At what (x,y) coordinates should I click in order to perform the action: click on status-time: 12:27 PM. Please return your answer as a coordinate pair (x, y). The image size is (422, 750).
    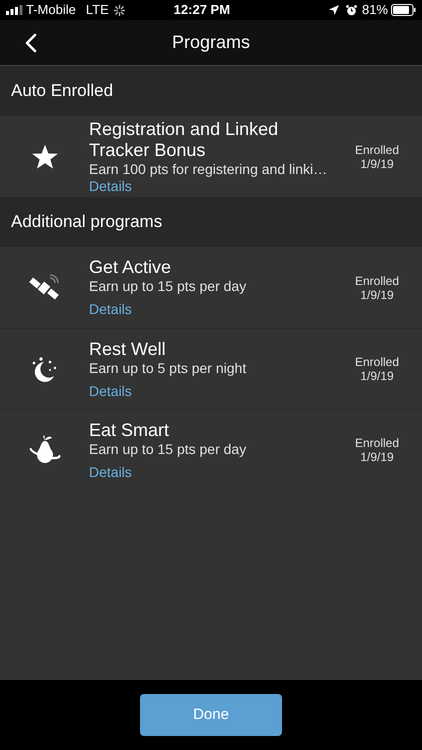
    Looking at the image, I should click on (202, 10).